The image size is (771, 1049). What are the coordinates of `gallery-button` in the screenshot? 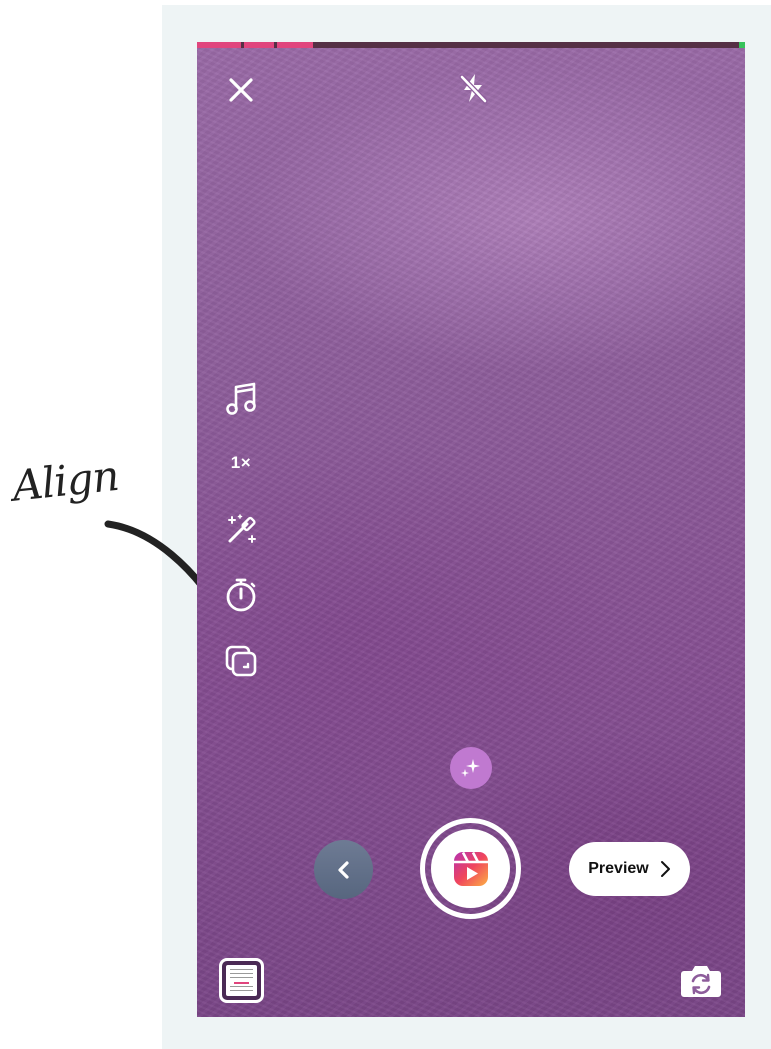 It's located at (241, 980).